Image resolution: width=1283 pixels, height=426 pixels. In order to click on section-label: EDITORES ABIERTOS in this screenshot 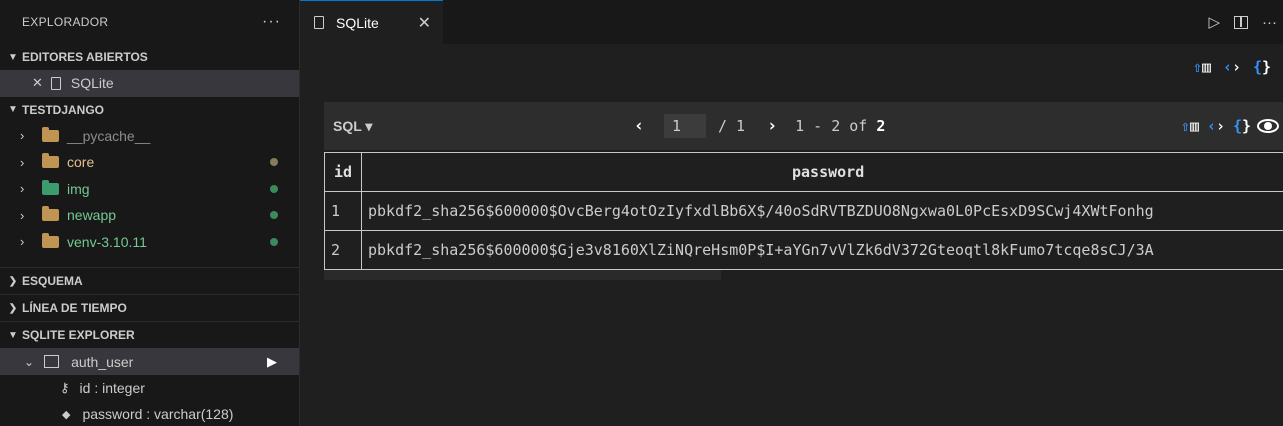, I will do `click(85, 57)`.